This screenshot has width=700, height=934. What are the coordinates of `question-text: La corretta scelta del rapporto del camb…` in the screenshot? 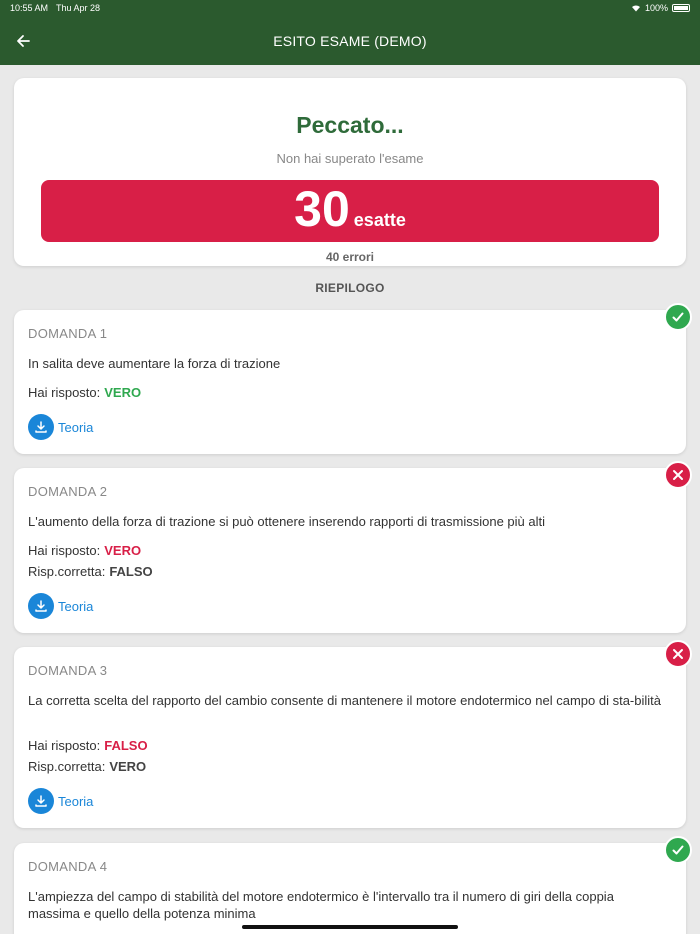 It's located at (345, 700).